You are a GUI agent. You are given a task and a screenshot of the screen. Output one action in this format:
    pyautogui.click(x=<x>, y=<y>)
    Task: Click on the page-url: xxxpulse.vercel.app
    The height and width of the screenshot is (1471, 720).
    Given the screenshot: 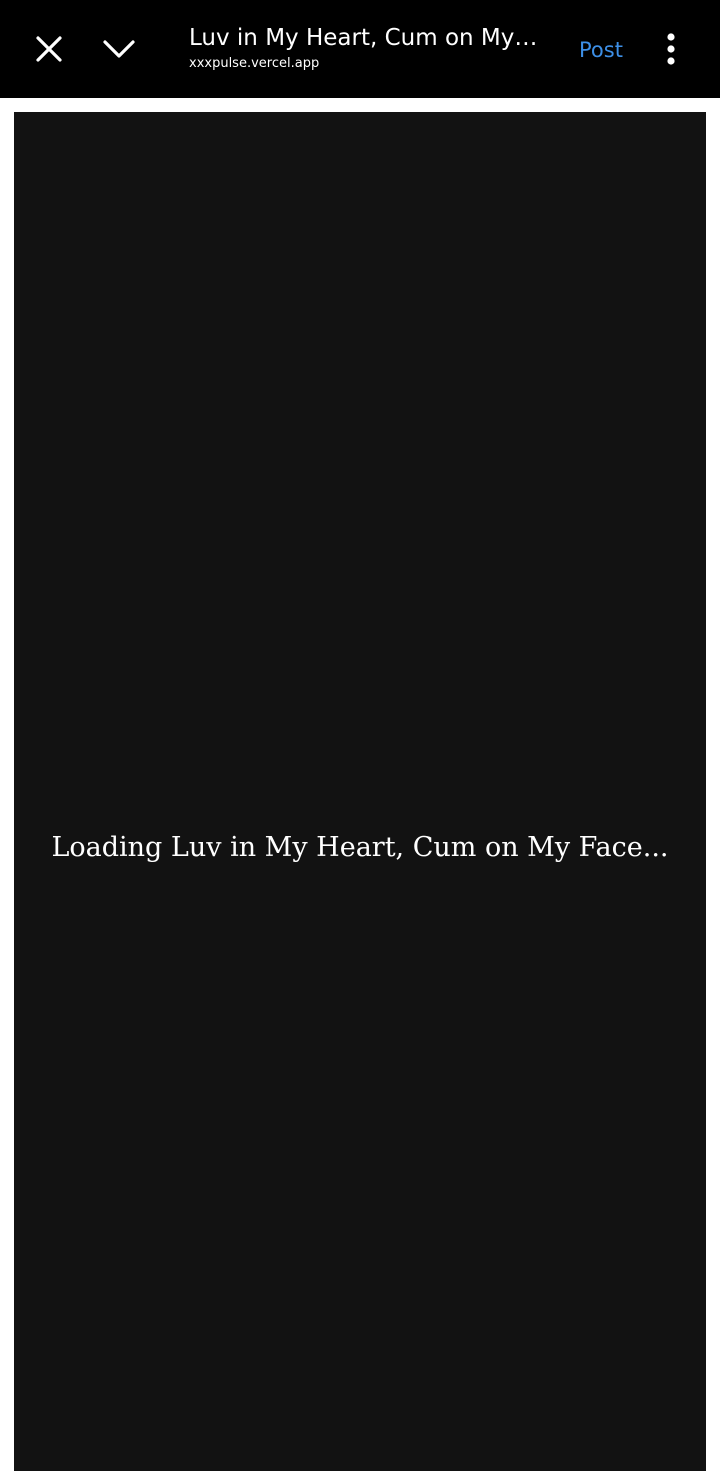 What is the action you would take?
    pyautogui.click(x=254, y=63)
    